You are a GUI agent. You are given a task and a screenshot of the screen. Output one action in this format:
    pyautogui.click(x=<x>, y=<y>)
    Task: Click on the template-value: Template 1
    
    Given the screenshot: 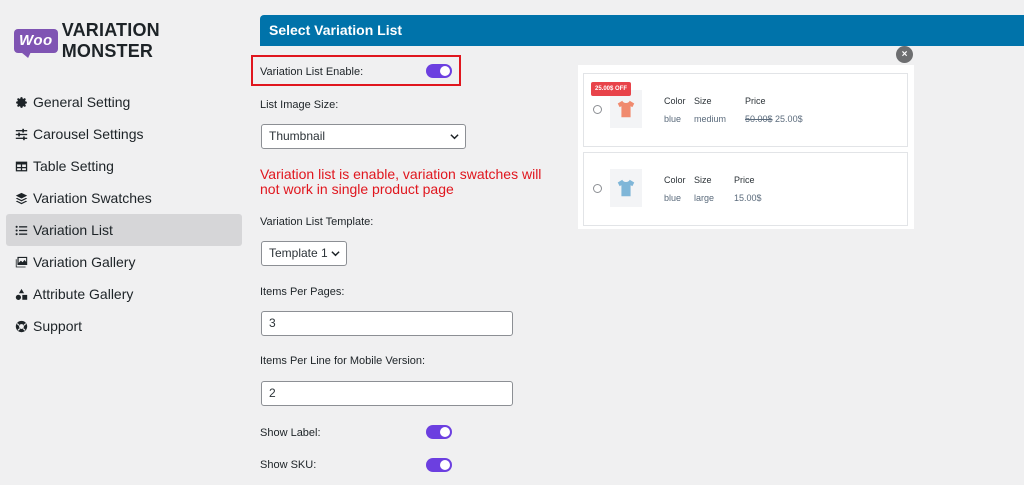 What is the action you would take?
    pyautogui.click(x=298, y=253)
    